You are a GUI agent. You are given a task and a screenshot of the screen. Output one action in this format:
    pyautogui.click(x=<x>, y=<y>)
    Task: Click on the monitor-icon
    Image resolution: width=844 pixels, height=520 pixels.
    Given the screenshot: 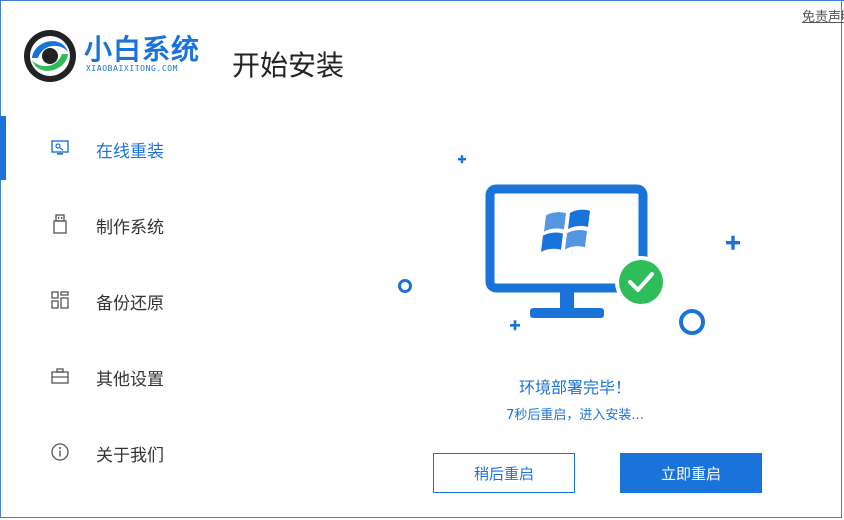 What is the action you would take?
    pyautogui.click(x=60, y=148)
    